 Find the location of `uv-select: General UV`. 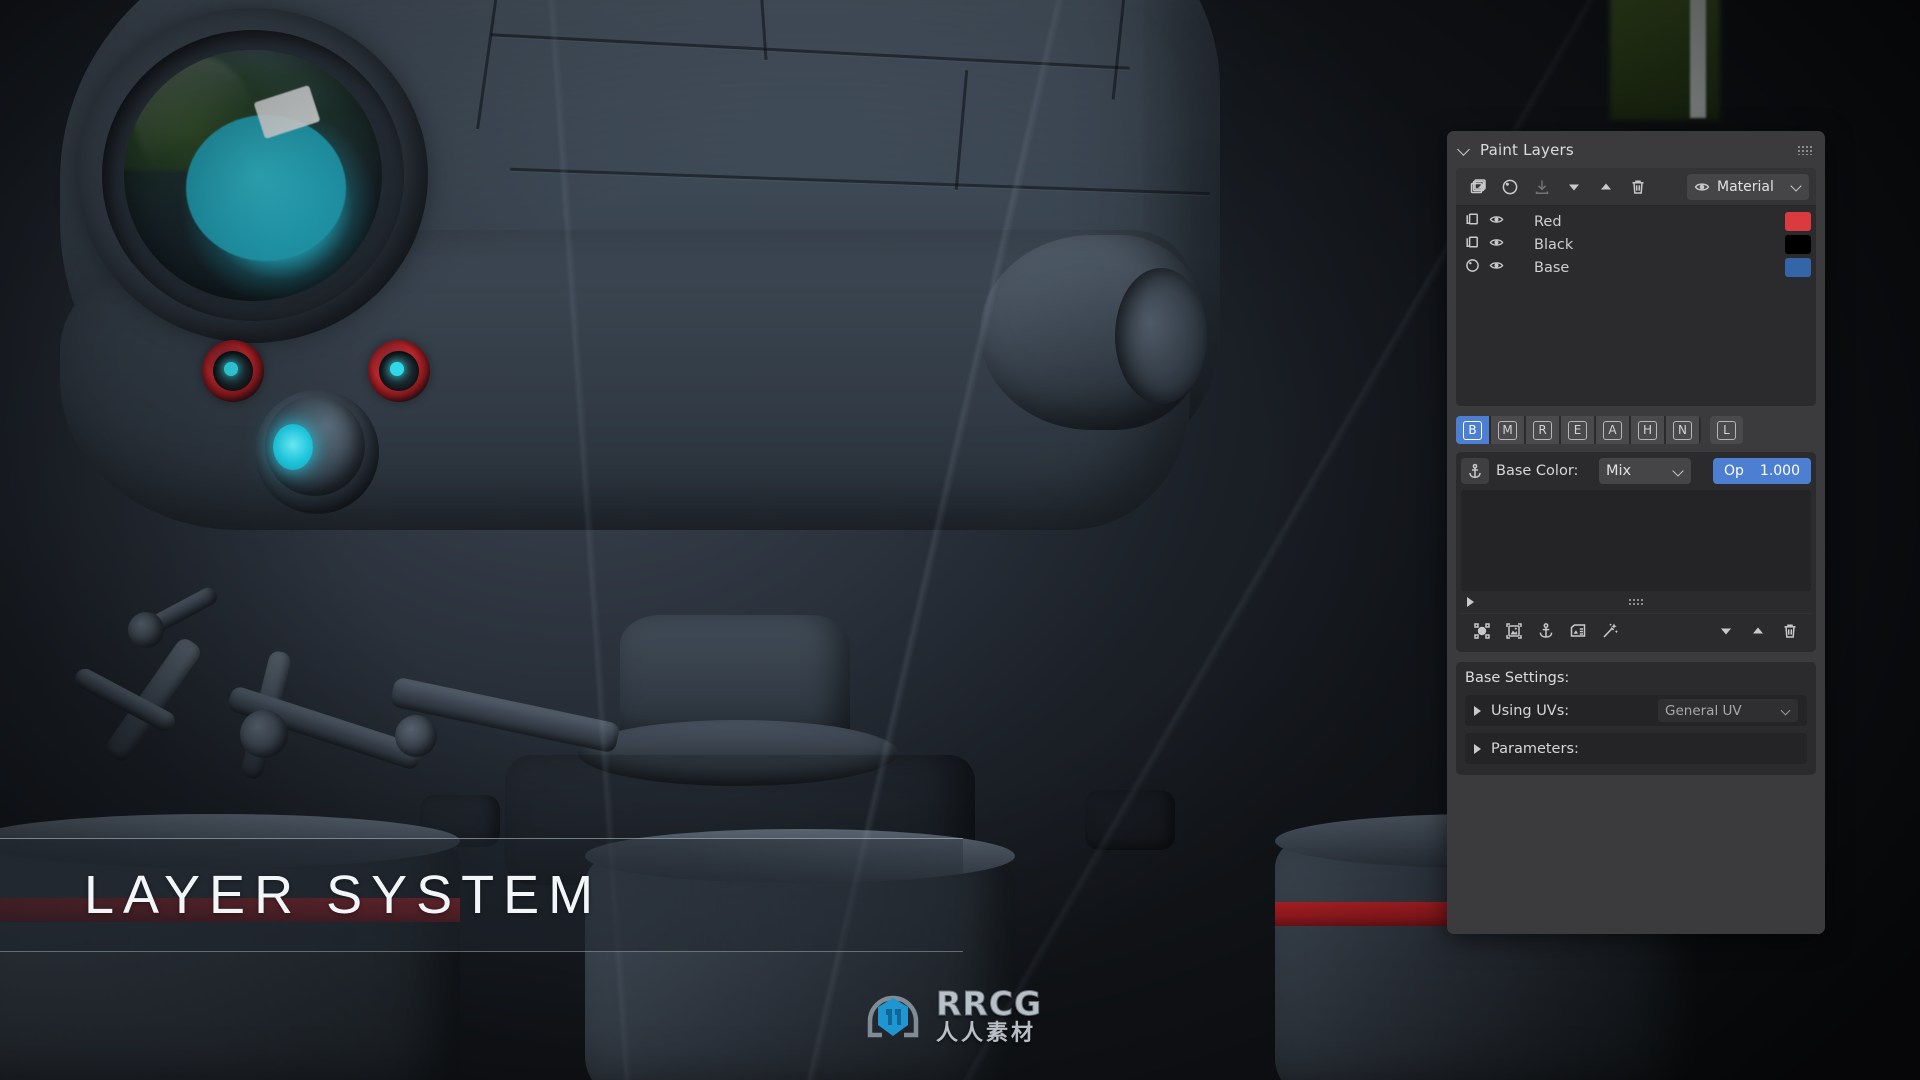

uv-select: General UV is located at coordinates (1728, 710).